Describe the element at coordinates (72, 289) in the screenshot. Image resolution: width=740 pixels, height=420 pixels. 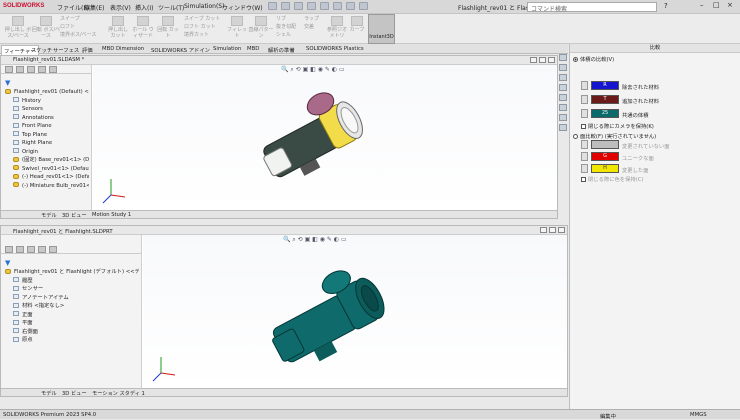
I see `tree-item: センサー` at that location.